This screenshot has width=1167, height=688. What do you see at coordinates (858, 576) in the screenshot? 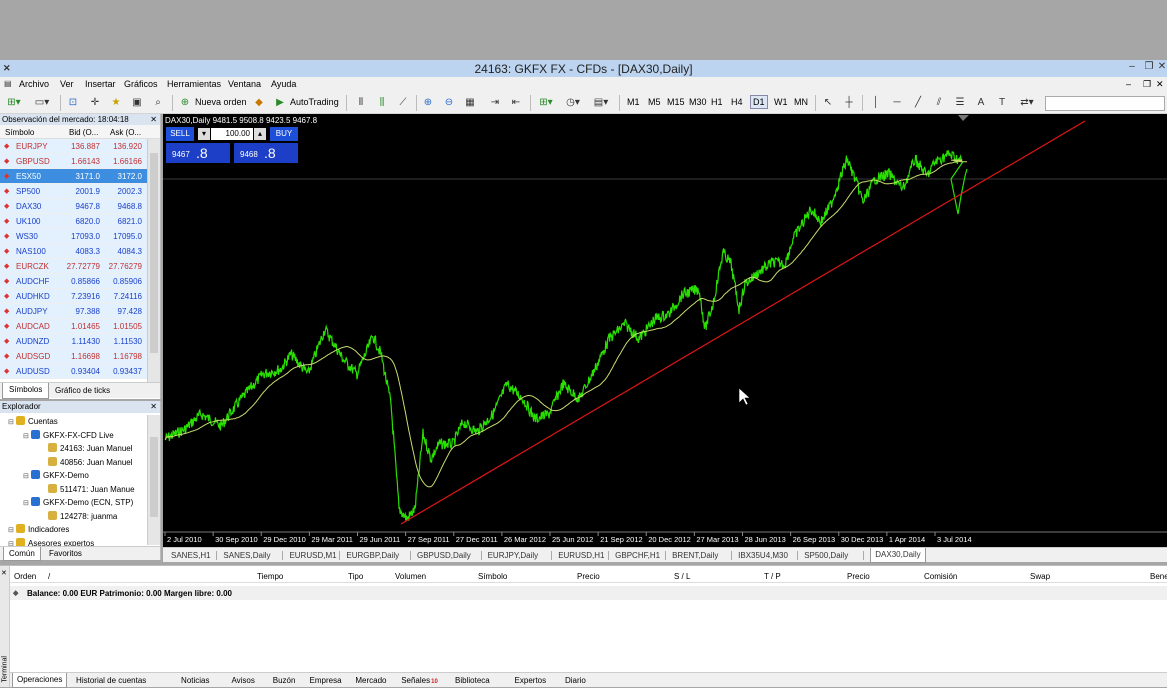
I see `column-precio-actual: Precio` at bounding box center [858, 576].